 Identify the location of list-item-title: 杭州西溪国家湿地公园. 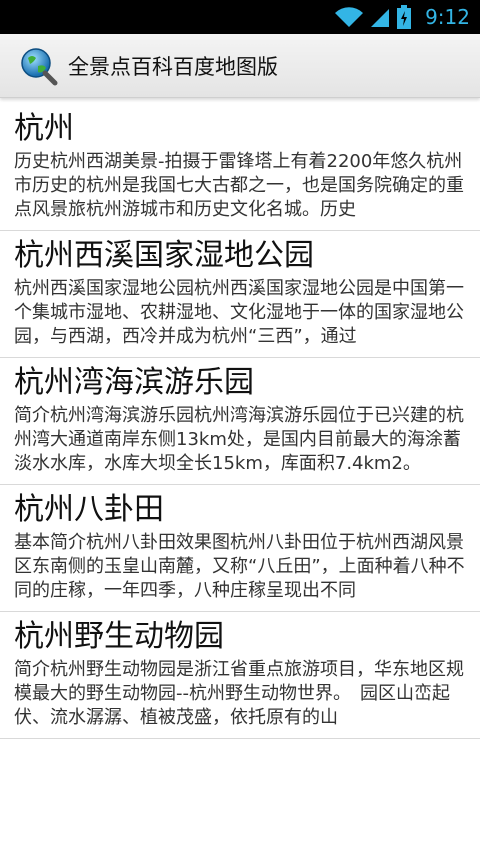
(164, 255).